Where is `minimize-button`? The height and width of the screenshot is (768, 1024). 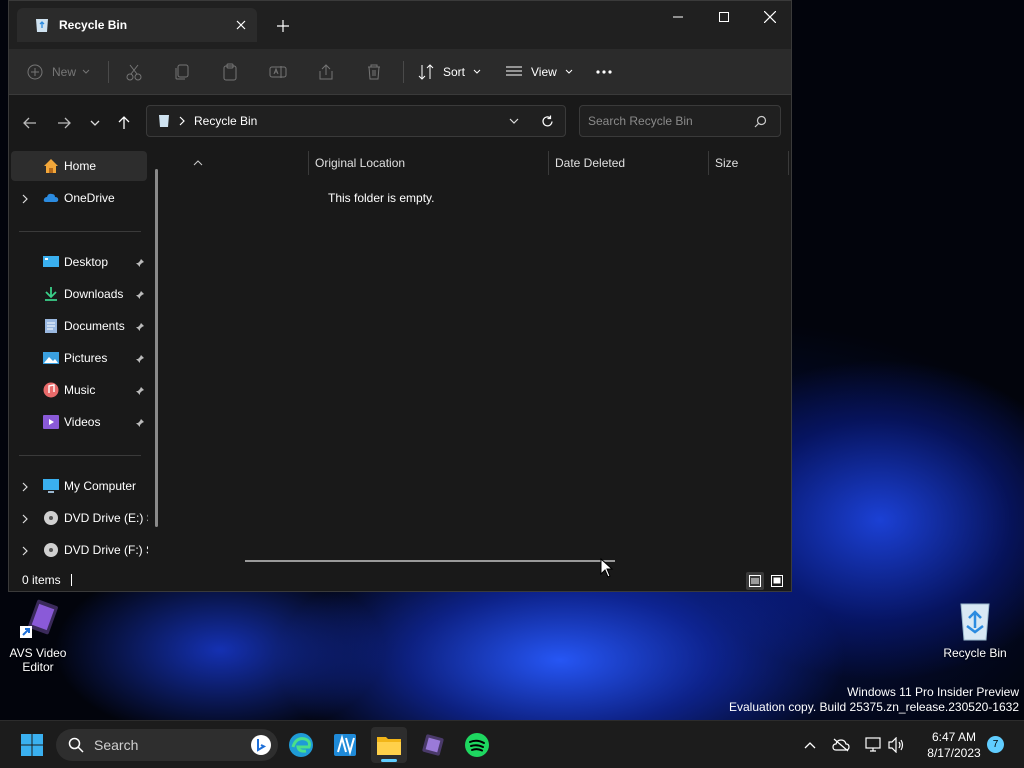
minimize-button is located at coordinates (678, 17).